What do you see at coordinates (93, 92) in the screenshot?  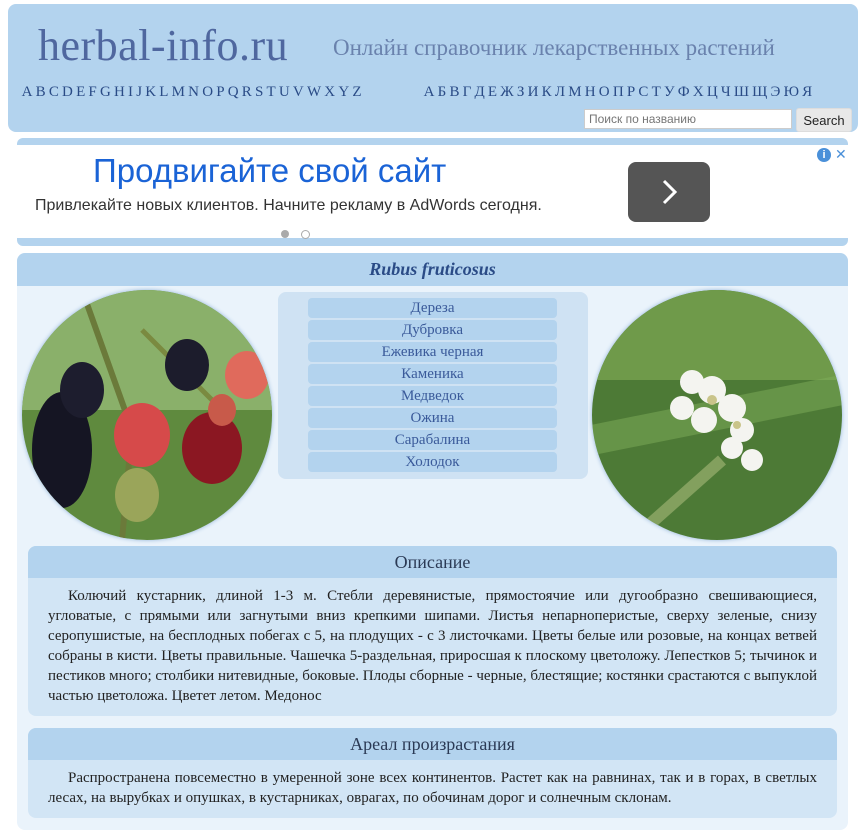 I see `latin-letter-link: F` at bounding box center [93, 92].